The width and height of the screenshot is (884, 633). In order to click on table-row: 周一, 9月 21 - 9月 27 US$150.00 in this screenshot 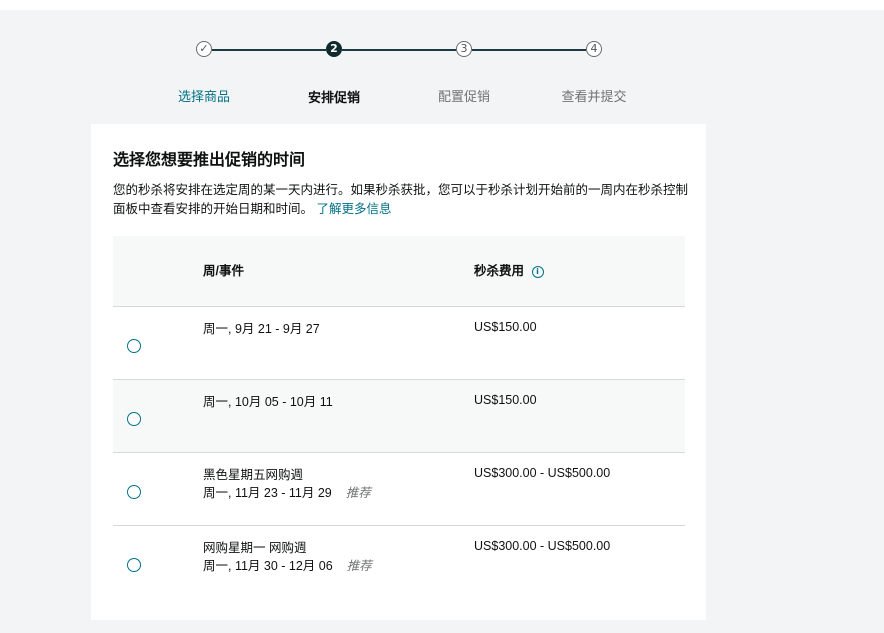, I will do `click(399, 343)`.